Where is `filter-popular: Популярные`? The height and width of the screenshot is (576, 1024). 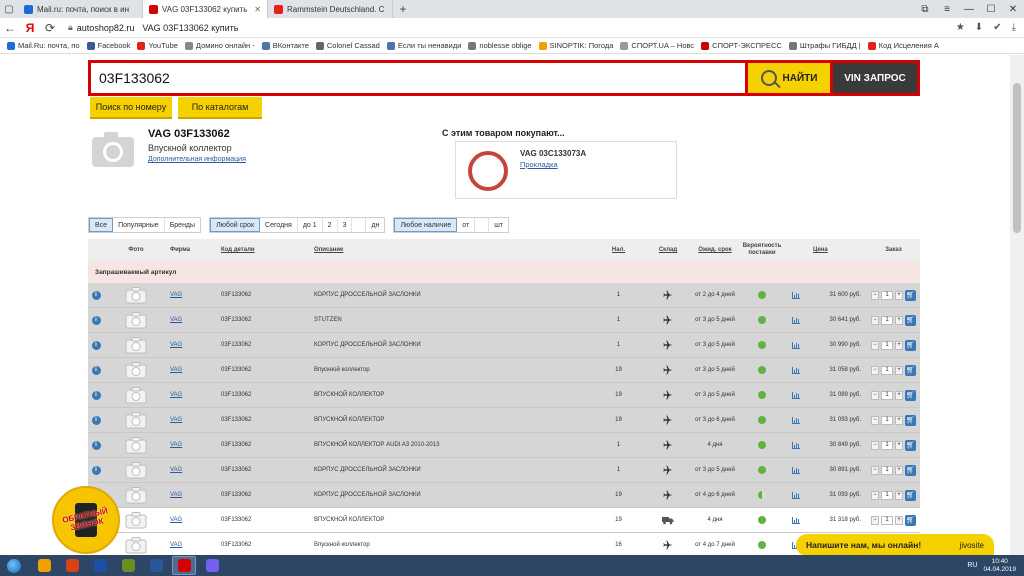 filter-popular: Популярные is located at coordinates (139, 225).